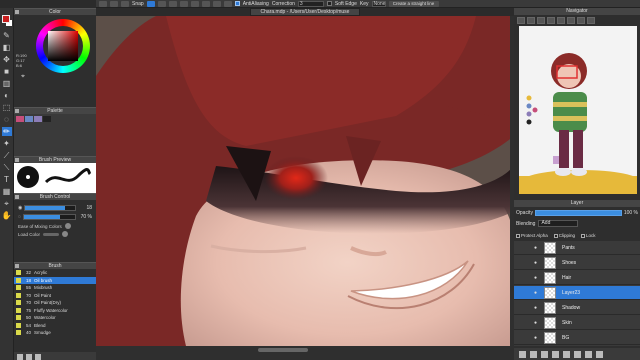 Image resolution: width=640 pixels, height=360 pixels. Describe the element at coordinates (7, 95) in the screenshot. I see `bucket-tool-icon: ◐` at that location.